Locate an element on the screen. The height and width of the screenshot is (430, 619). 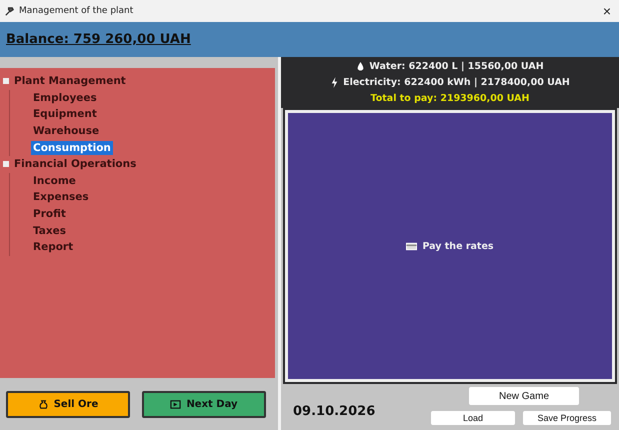
water-usage: Water: 622400 L | 15560,00 UAH is located at coordinates (456, 66).